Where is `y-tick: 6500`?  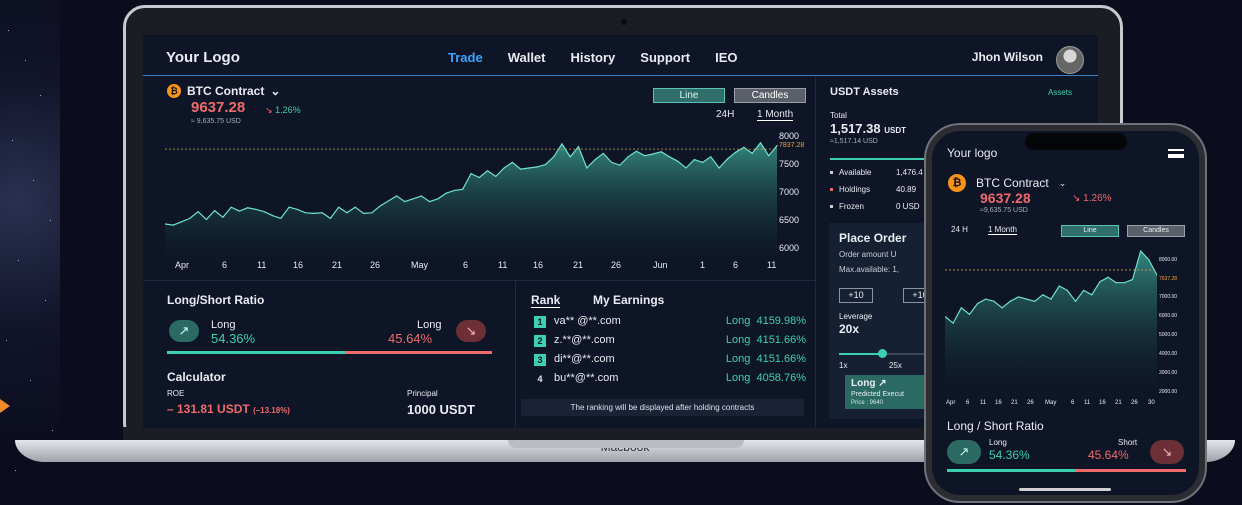 y-tick: 6500 is located at coordinates (789, 220).